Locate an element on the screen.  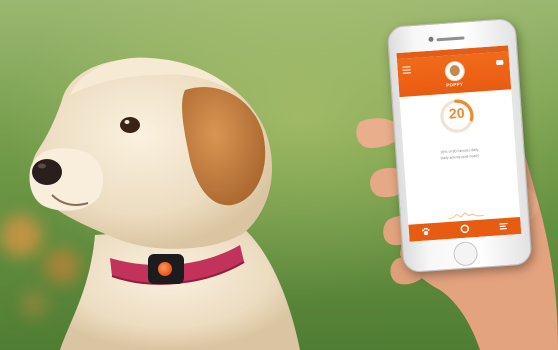
front-camera is located at coordinates (431, 39).